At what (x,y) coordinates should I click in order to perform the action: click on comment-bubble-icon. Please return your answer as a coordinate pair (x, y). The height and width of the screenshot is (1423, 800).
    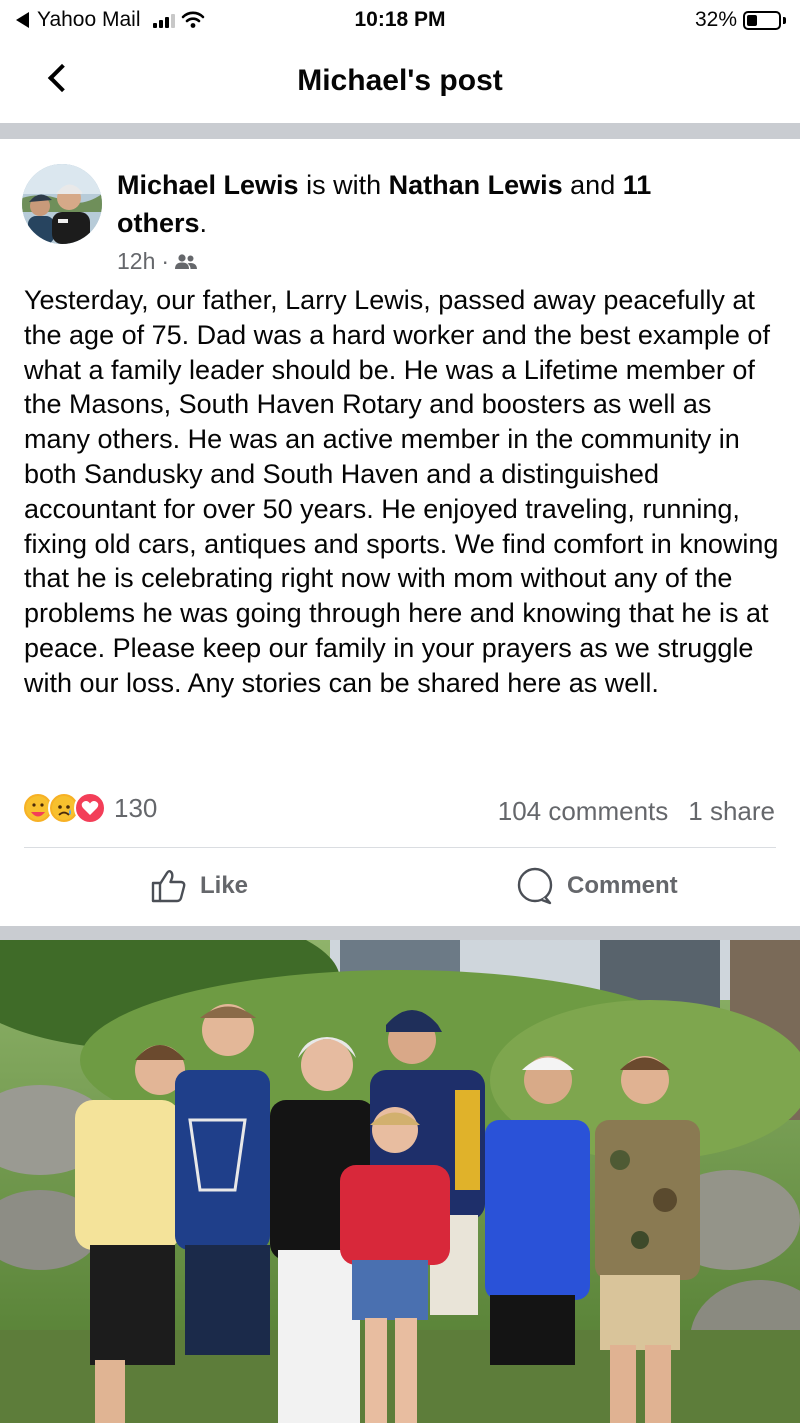
    Looking at the image, I should click on (535, 886).